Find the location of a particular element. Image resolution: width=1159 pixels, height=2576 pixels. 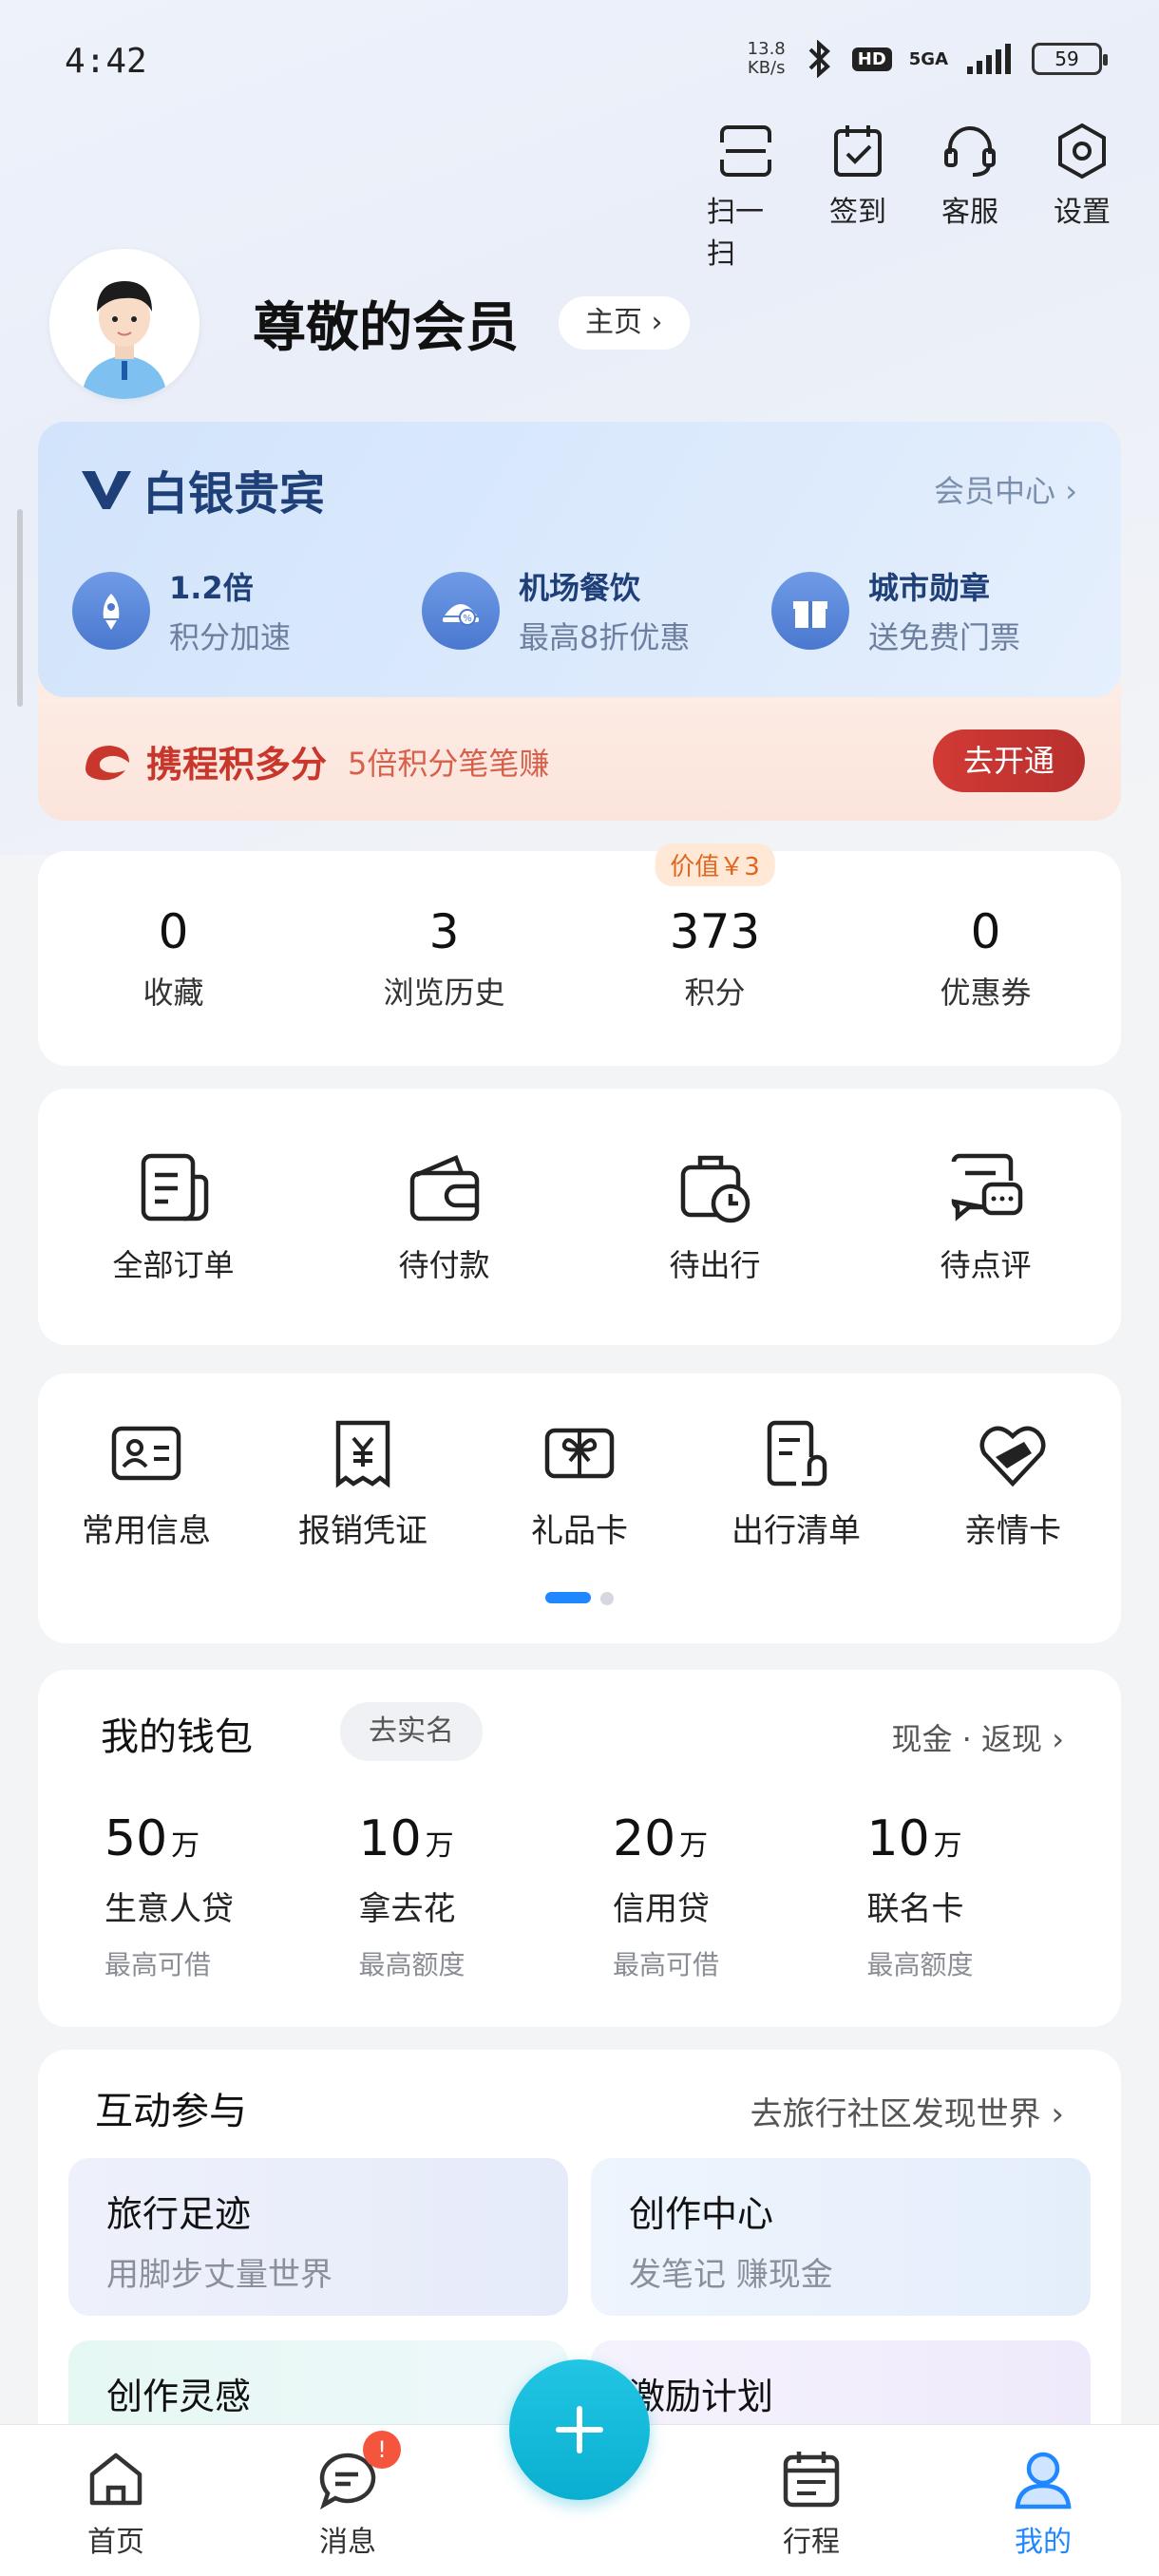

scan-button: 扫一扫 is located at coordinates (746, 197).